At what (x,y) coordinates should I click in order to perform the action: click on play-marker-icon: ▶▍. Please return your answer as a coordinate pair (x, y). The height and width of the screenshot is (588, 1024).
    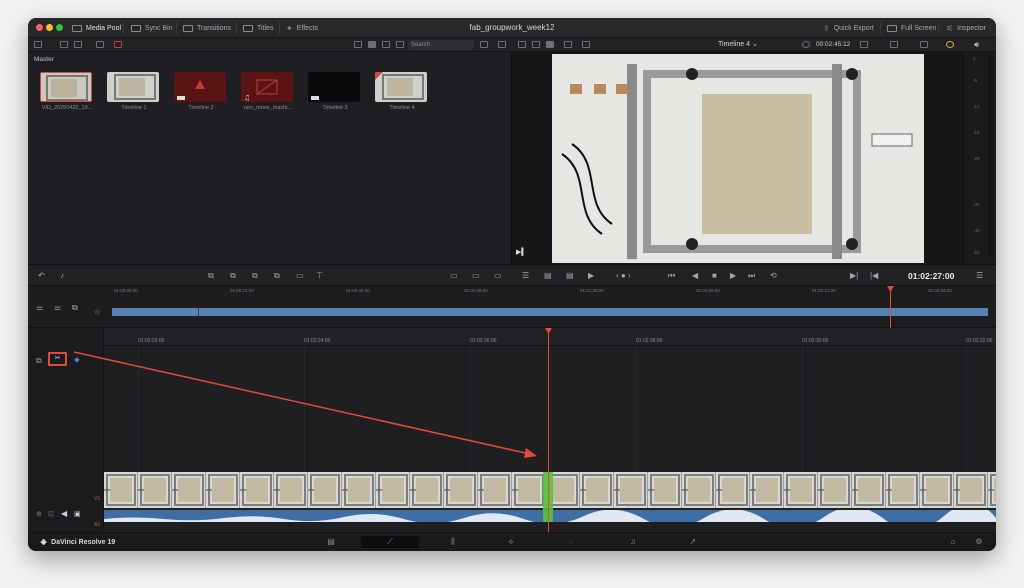
    Looking at the image, I should click on (521, 252).